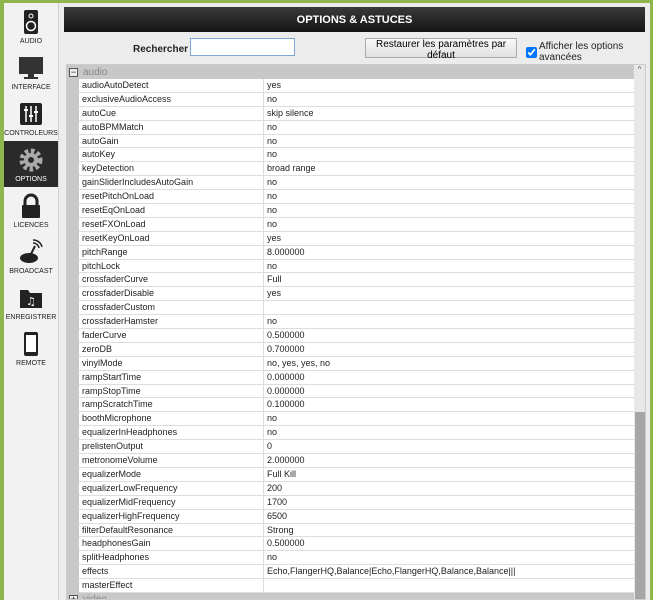 This screenshot has width=653, height=600. Describe the element at coordinates (31, 164) in the screenshot. I see `sidebar-item-options: OPTIONS` at that location.